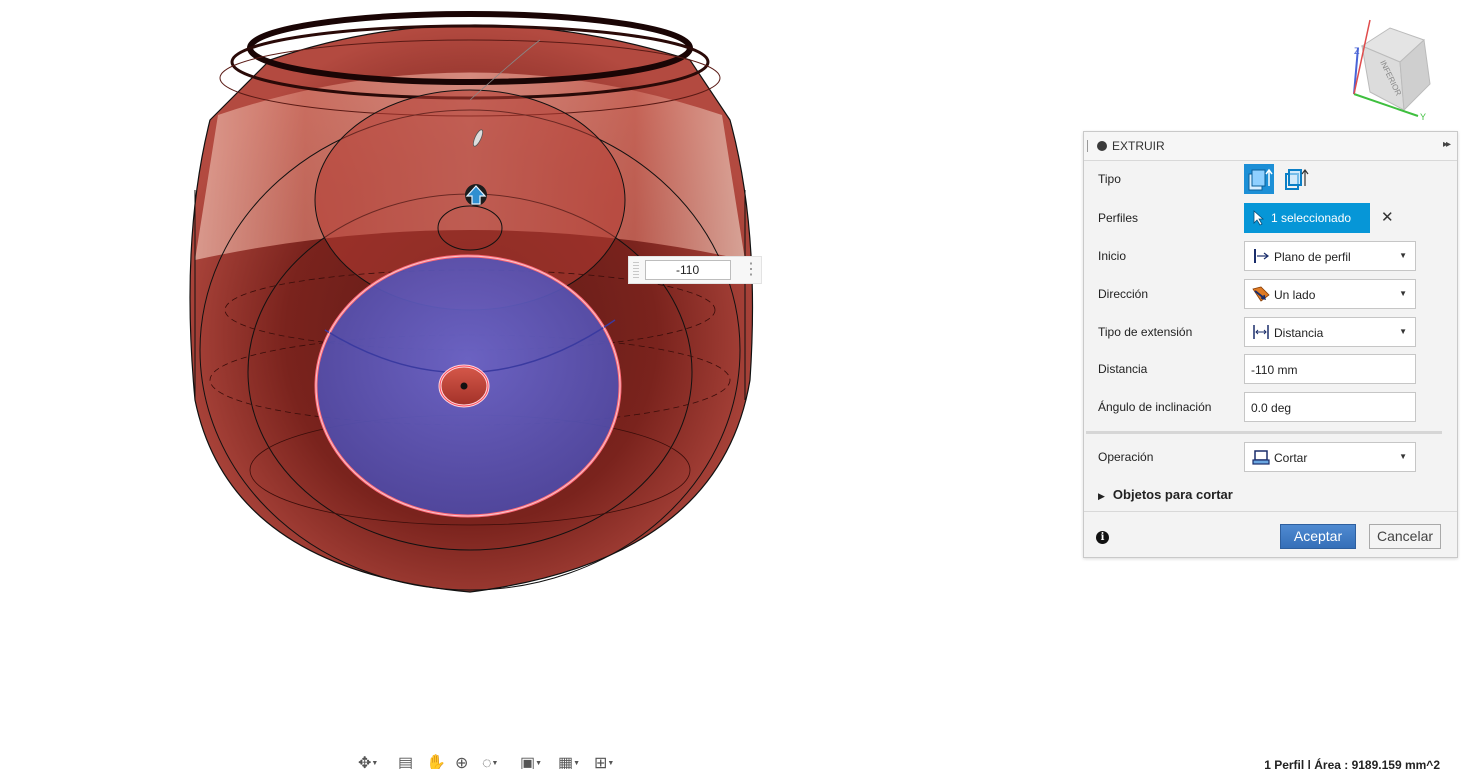 This screenshot has height=769, width=1462. Describe the element at coordinates (1118, 218) in the screenshot. I see `profiles-label: Perfiles` at that location.